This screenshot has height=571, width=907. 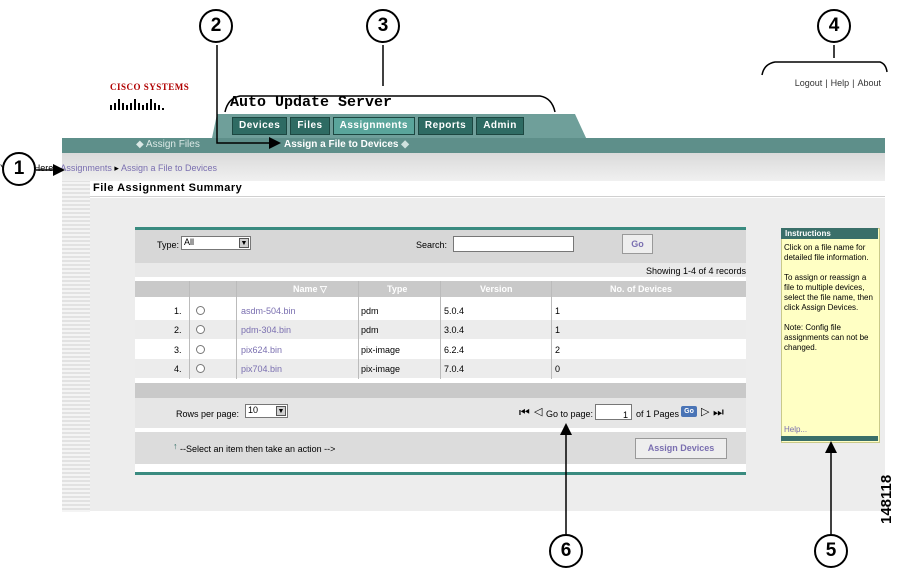 What do you see at coordinates (834, 26) in the screenshot?
I see `callout-4: 4` at bounding box center [834, 26].